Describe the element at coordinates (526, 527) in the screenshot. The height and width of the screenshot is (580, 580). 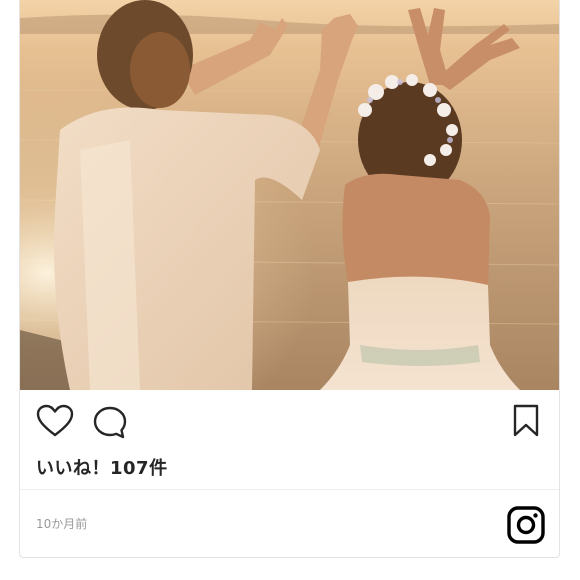
I see `instagram-logo-icon` at that location.